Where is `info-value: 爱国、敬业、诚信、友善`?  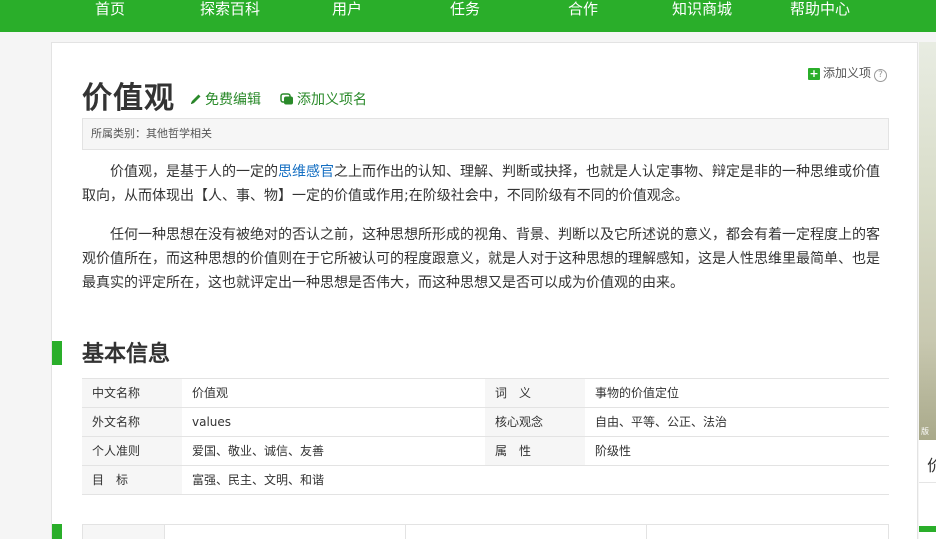 info-value: 爱国、敬业、诚信、友善 is located at coordinates (258, 451).